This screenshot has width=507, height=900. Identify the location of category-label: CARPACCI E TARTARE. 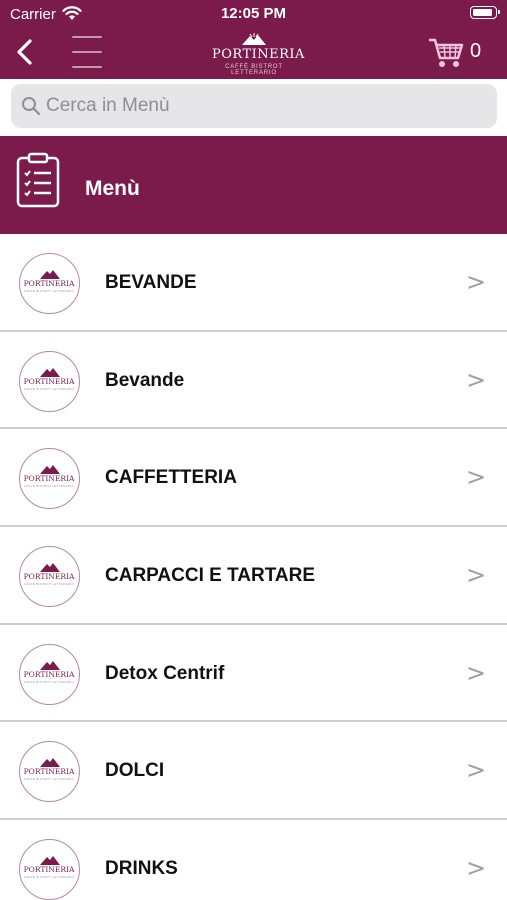
(210, 576).